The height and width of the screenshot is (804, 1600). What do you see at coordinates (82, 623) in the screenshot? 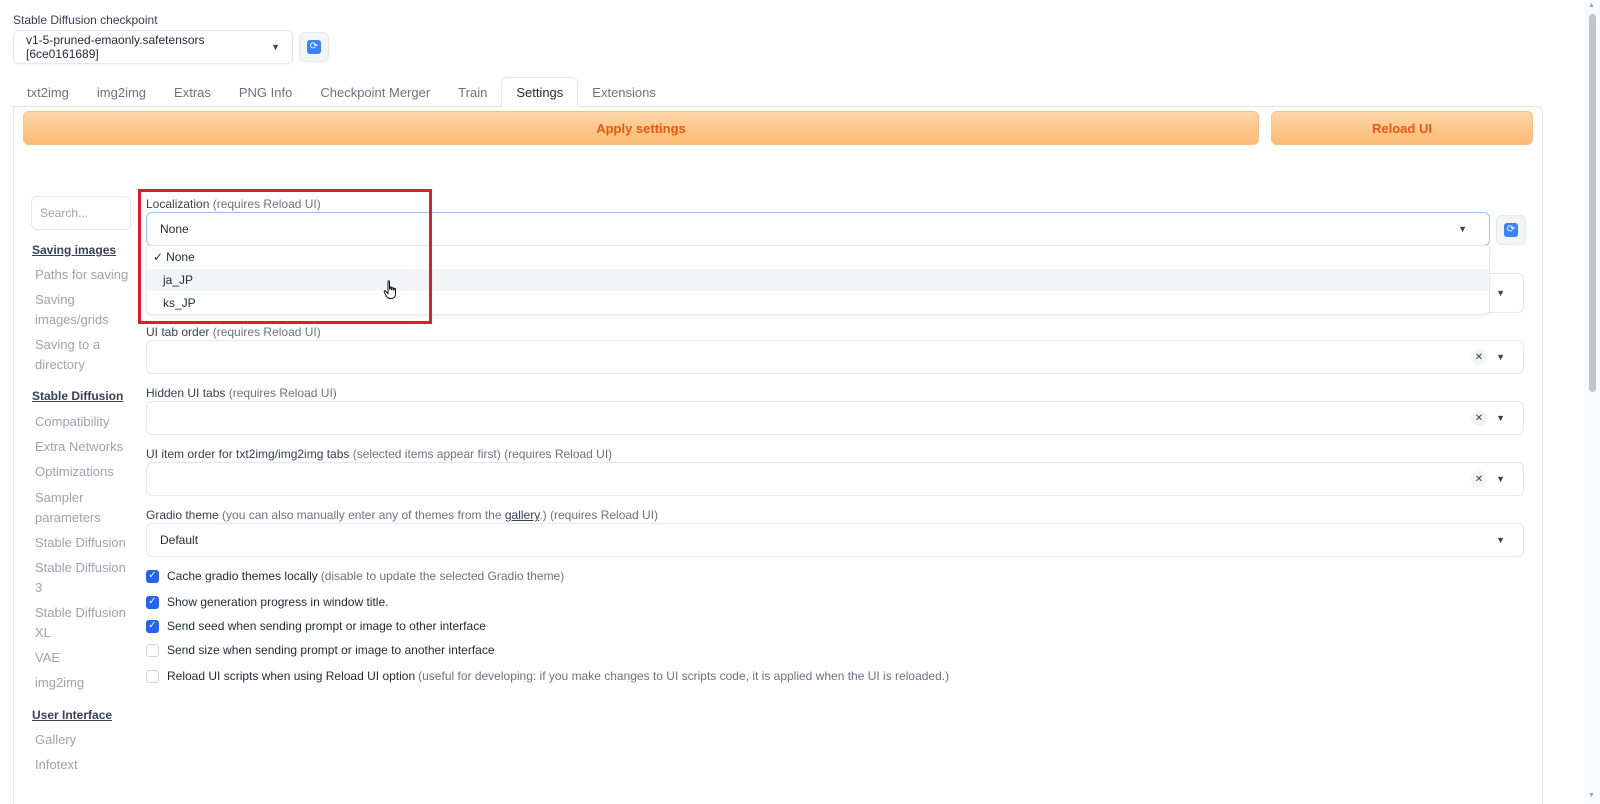
I see `sidebar-item-stable-diffusion-xl: Stable Diffusion XL` at bounding box center [82, 623].